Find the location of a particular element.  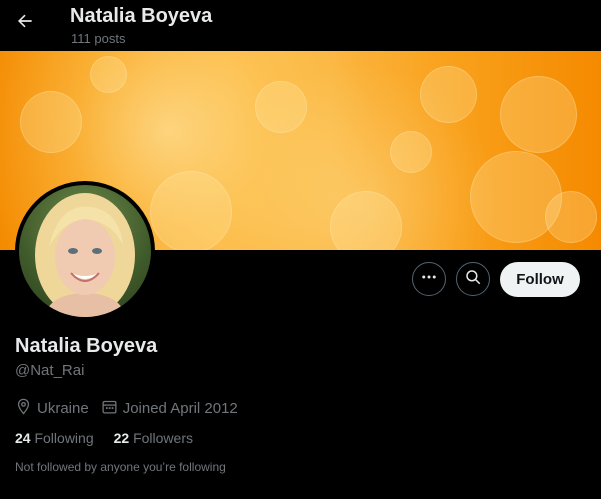

followers-link: 22 Followers is located at coordinates (153, 438).